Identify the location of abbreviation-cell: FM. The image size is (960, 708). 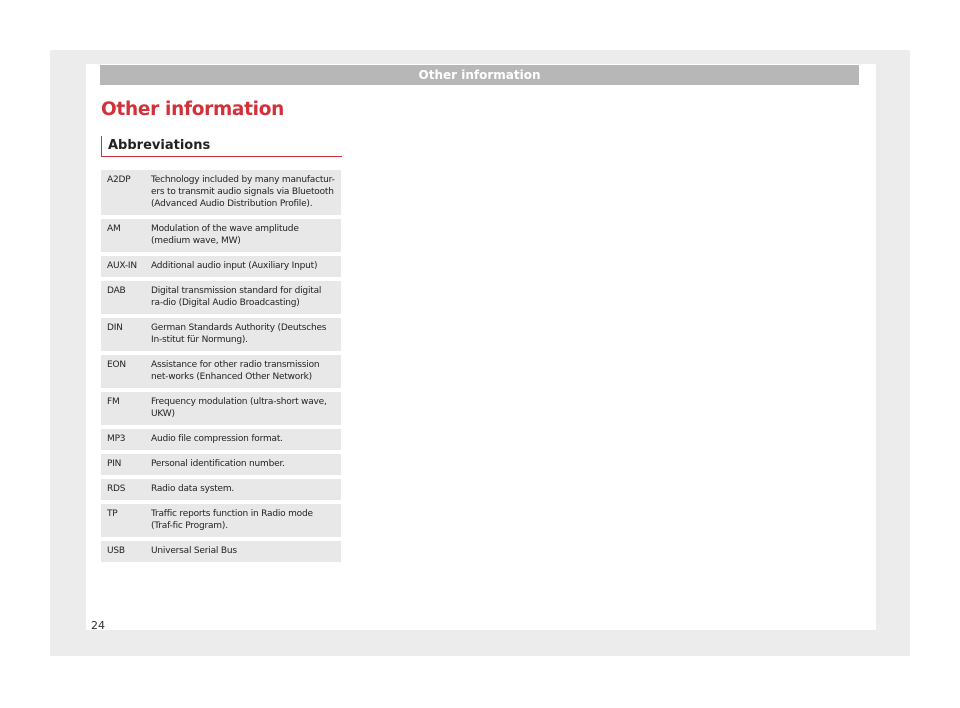
(113, 402).